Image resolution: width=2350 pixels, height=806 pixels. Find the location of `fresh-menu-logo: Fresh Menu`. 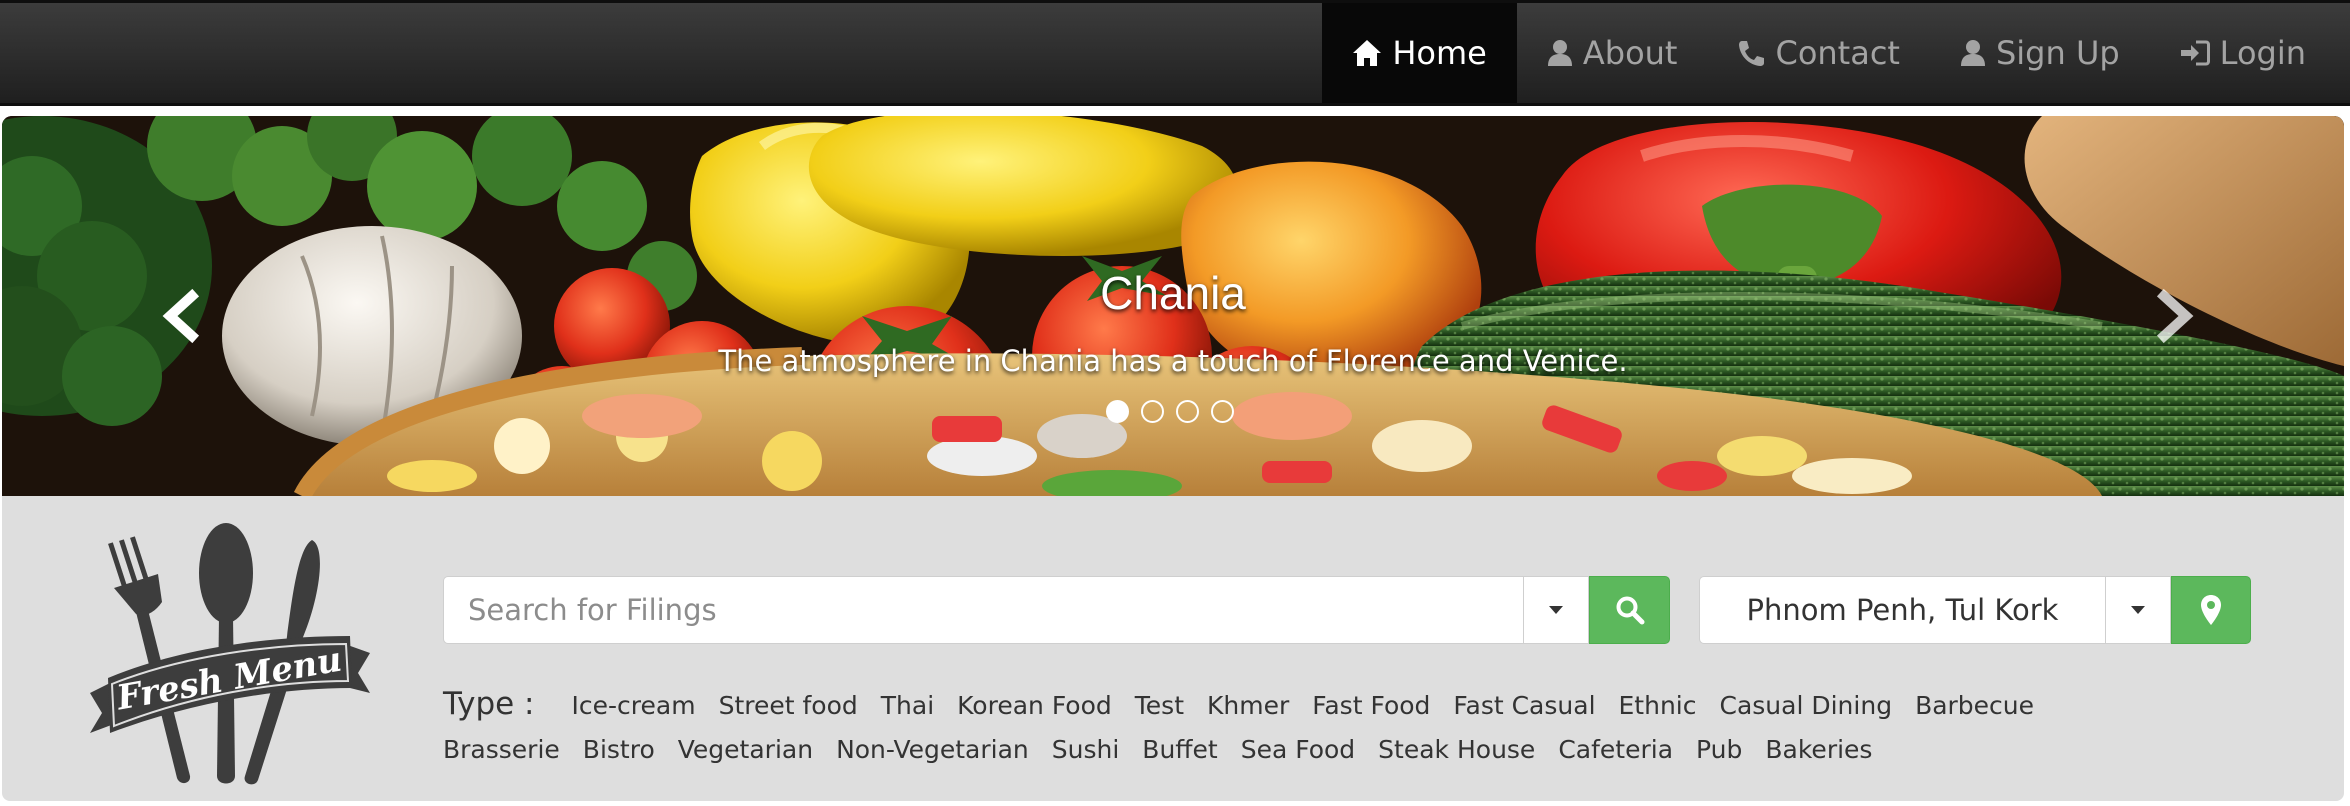

fresh-menu-logo: Fresh Menu is located at coordinates (230, 654).